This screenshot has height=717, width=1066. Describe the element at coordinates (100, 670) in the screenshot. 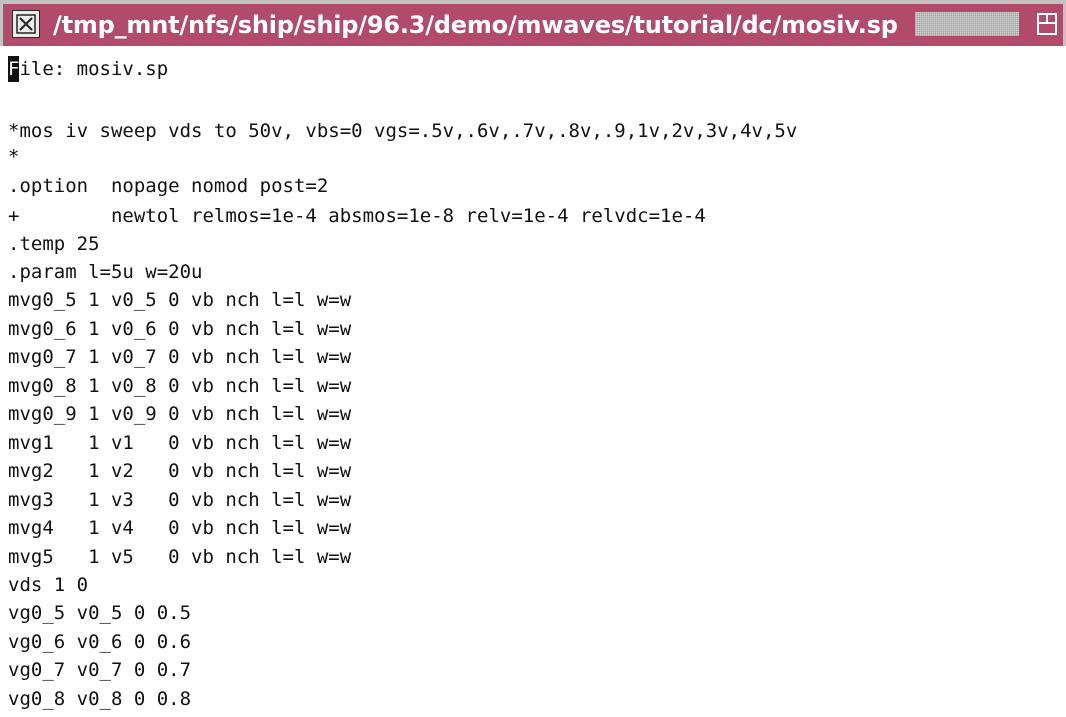

I see `code-line: vg0_7 v0_7 0 0.7` at that location.